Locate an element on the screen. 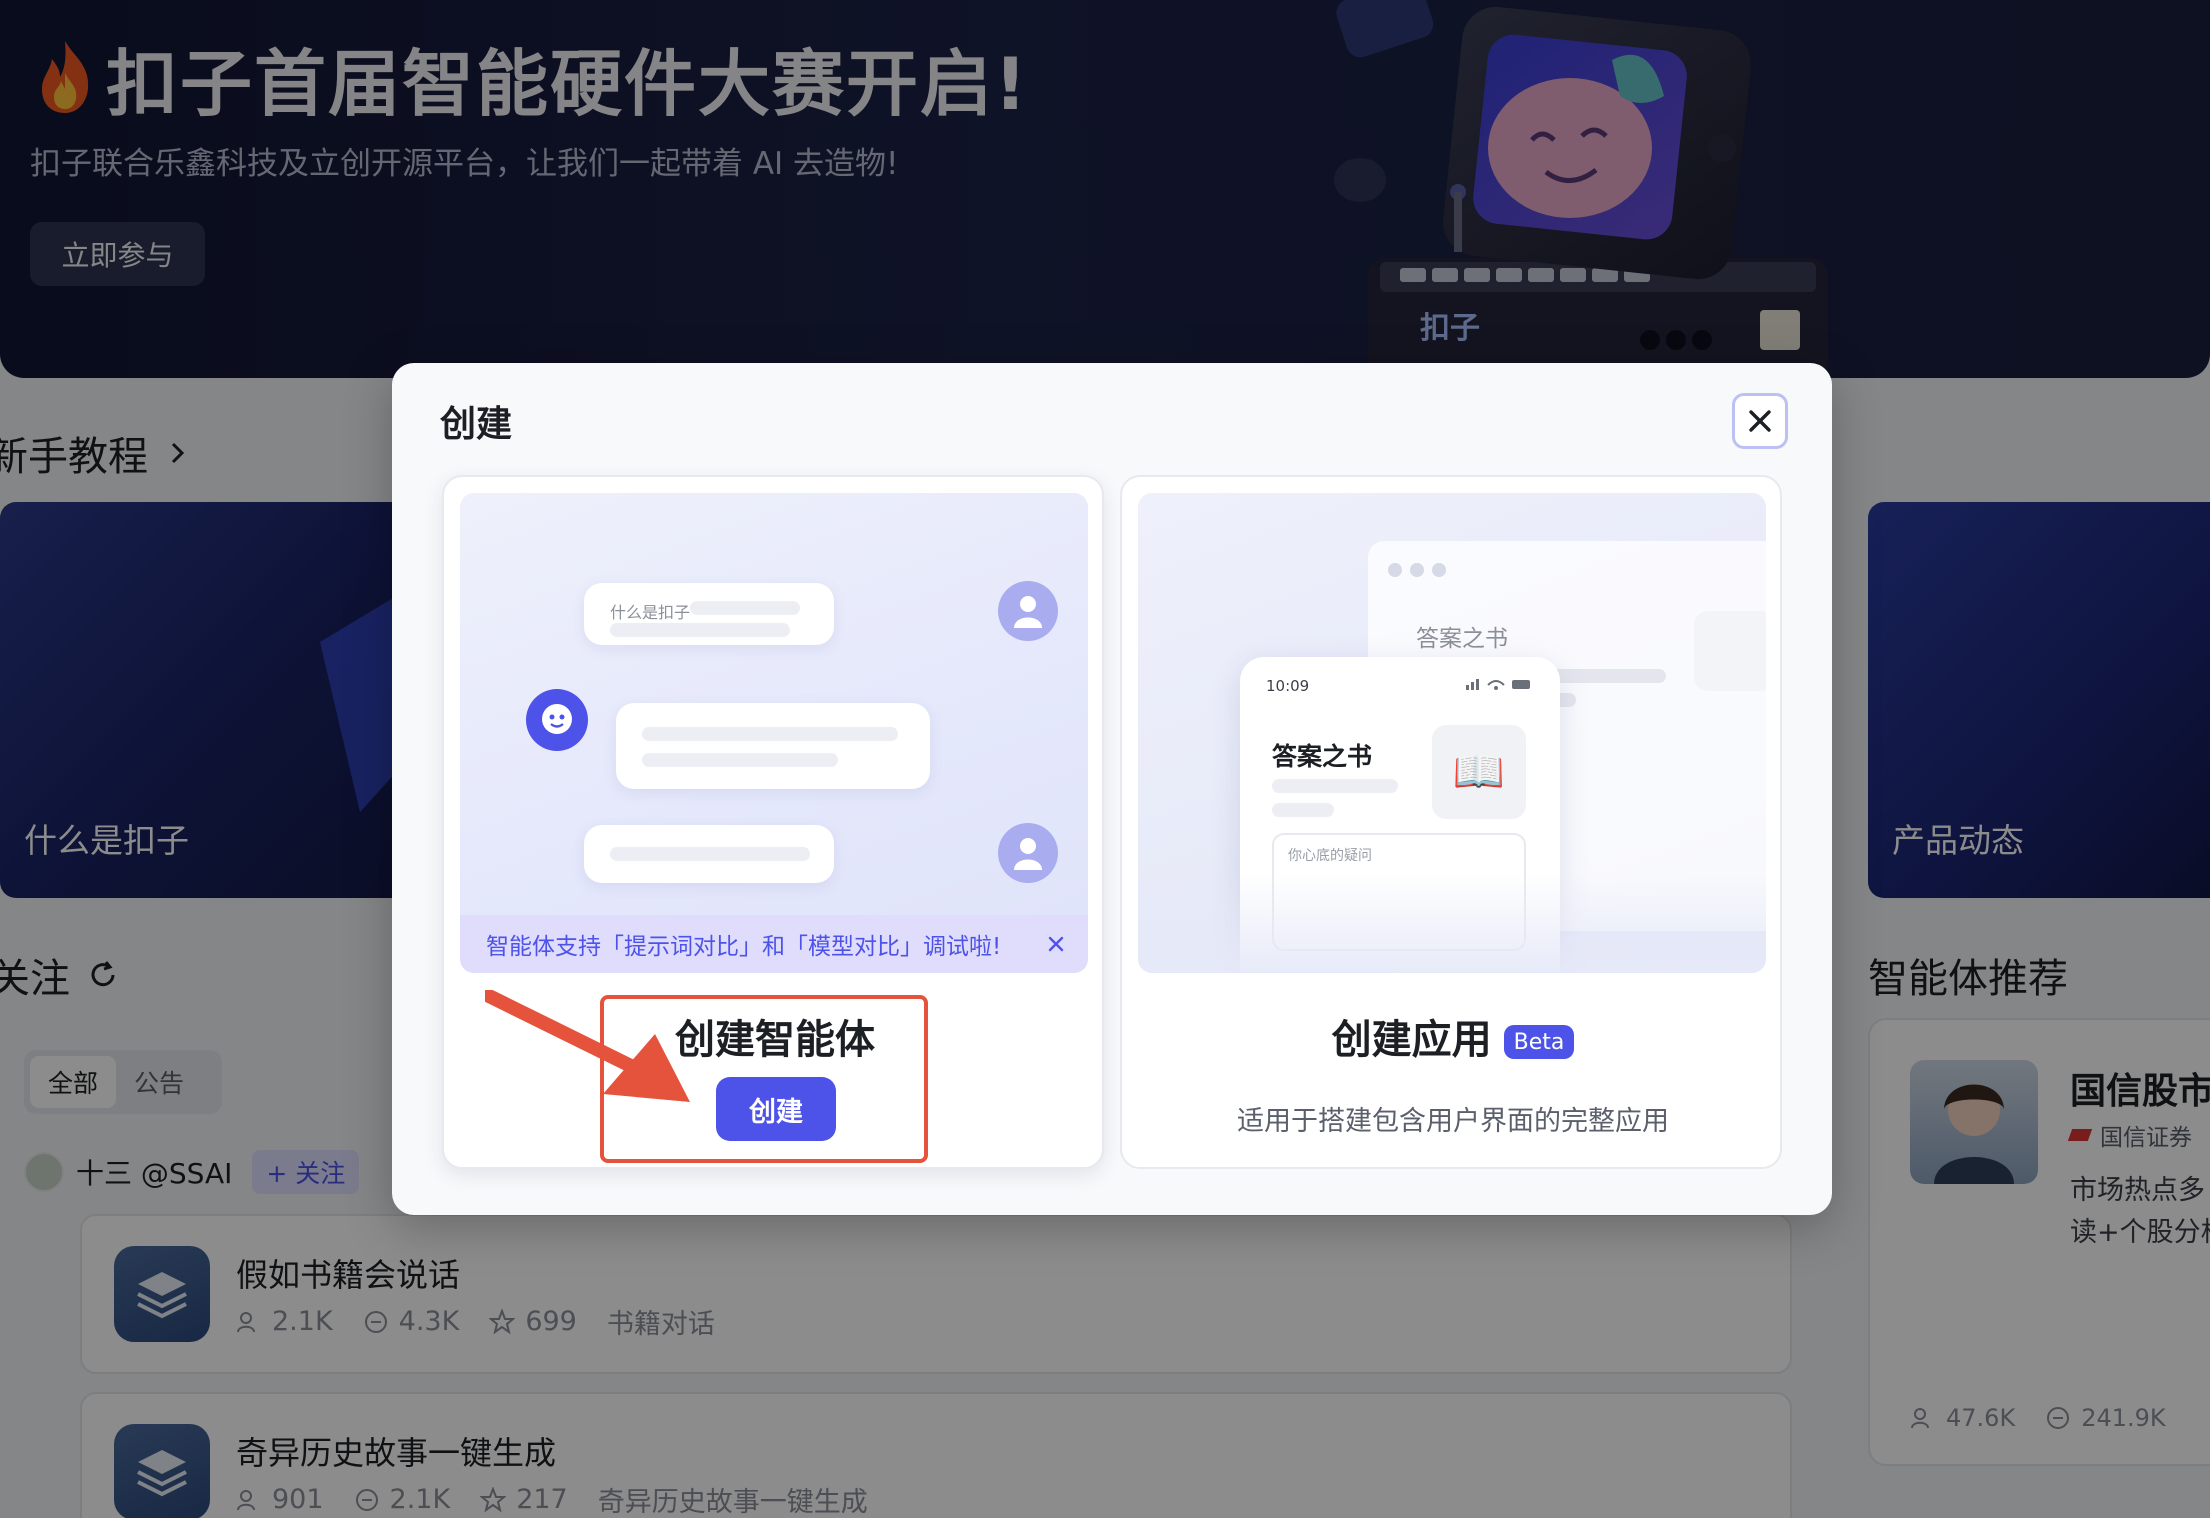  bot-avatar-icon is located at coordinates (557, 720).